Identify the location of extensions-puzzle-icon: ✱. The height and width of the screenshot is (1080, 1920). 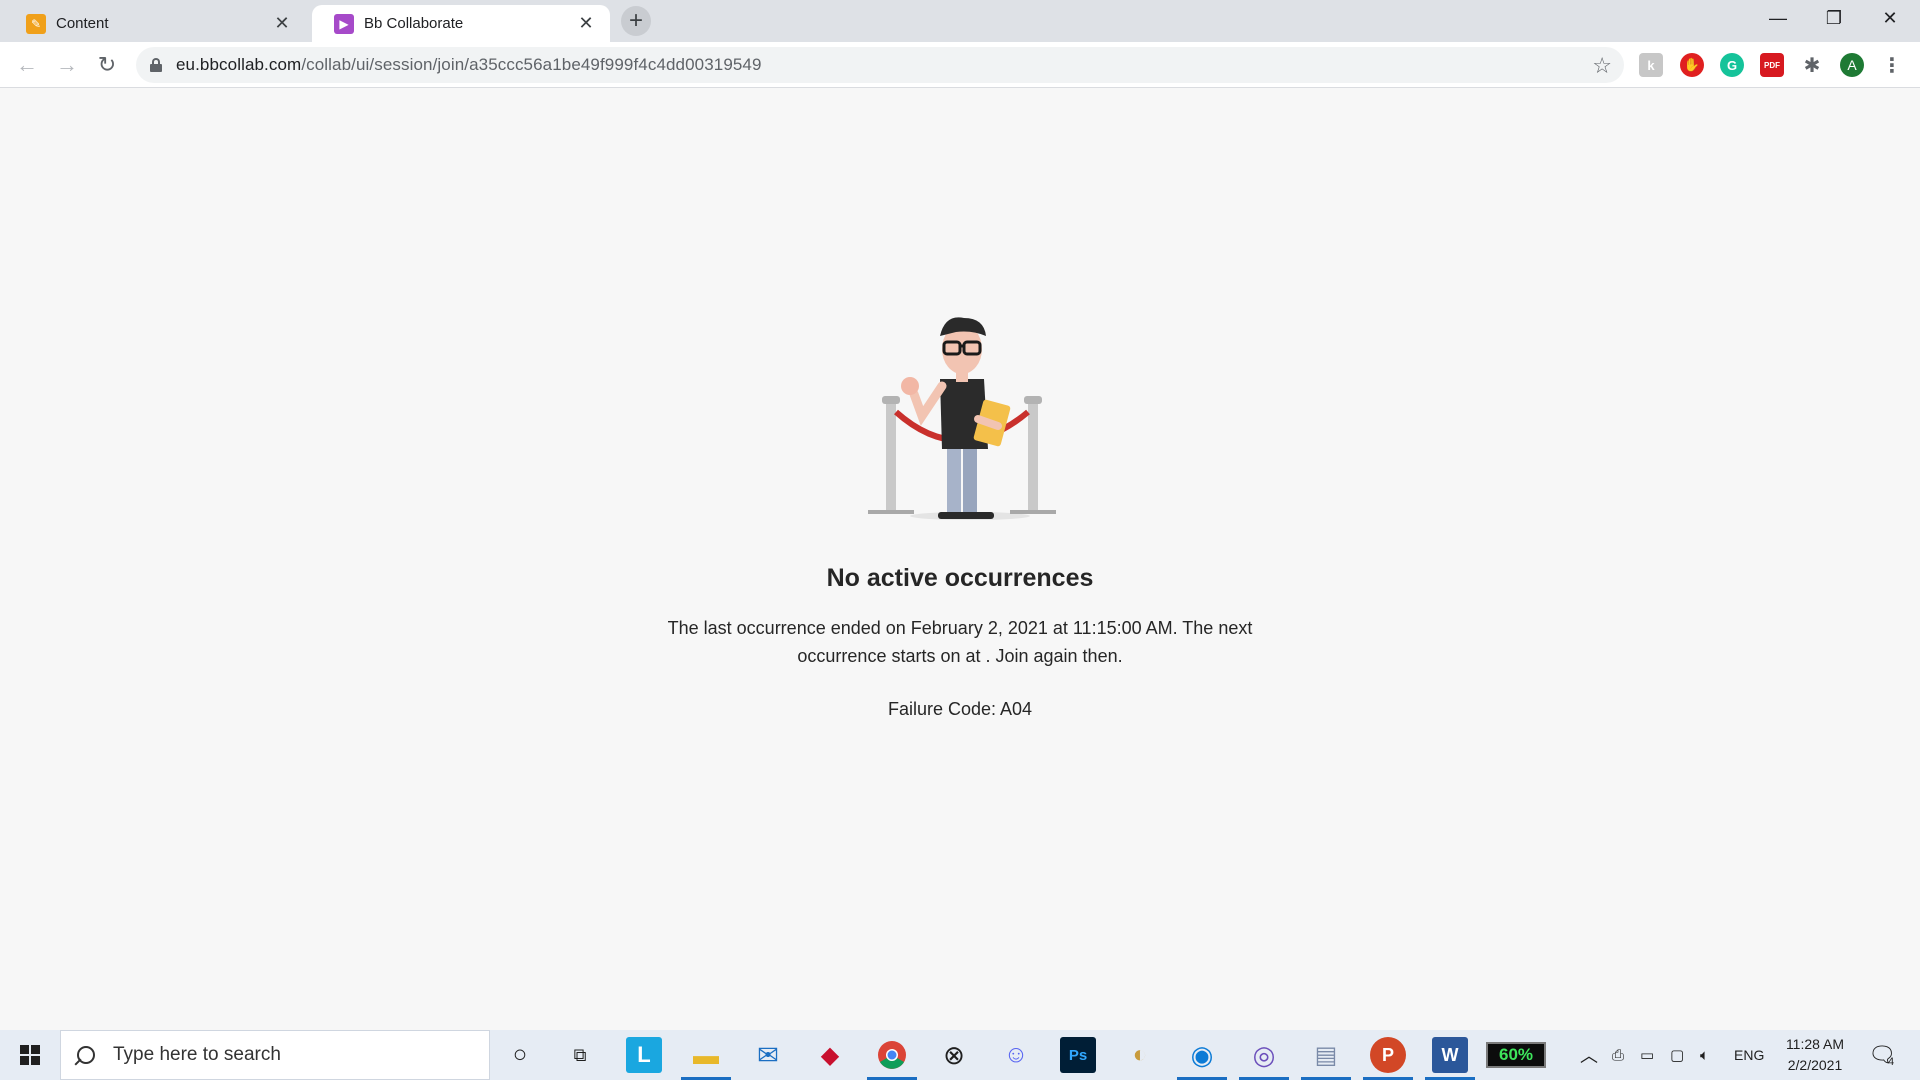
(1812, 65).